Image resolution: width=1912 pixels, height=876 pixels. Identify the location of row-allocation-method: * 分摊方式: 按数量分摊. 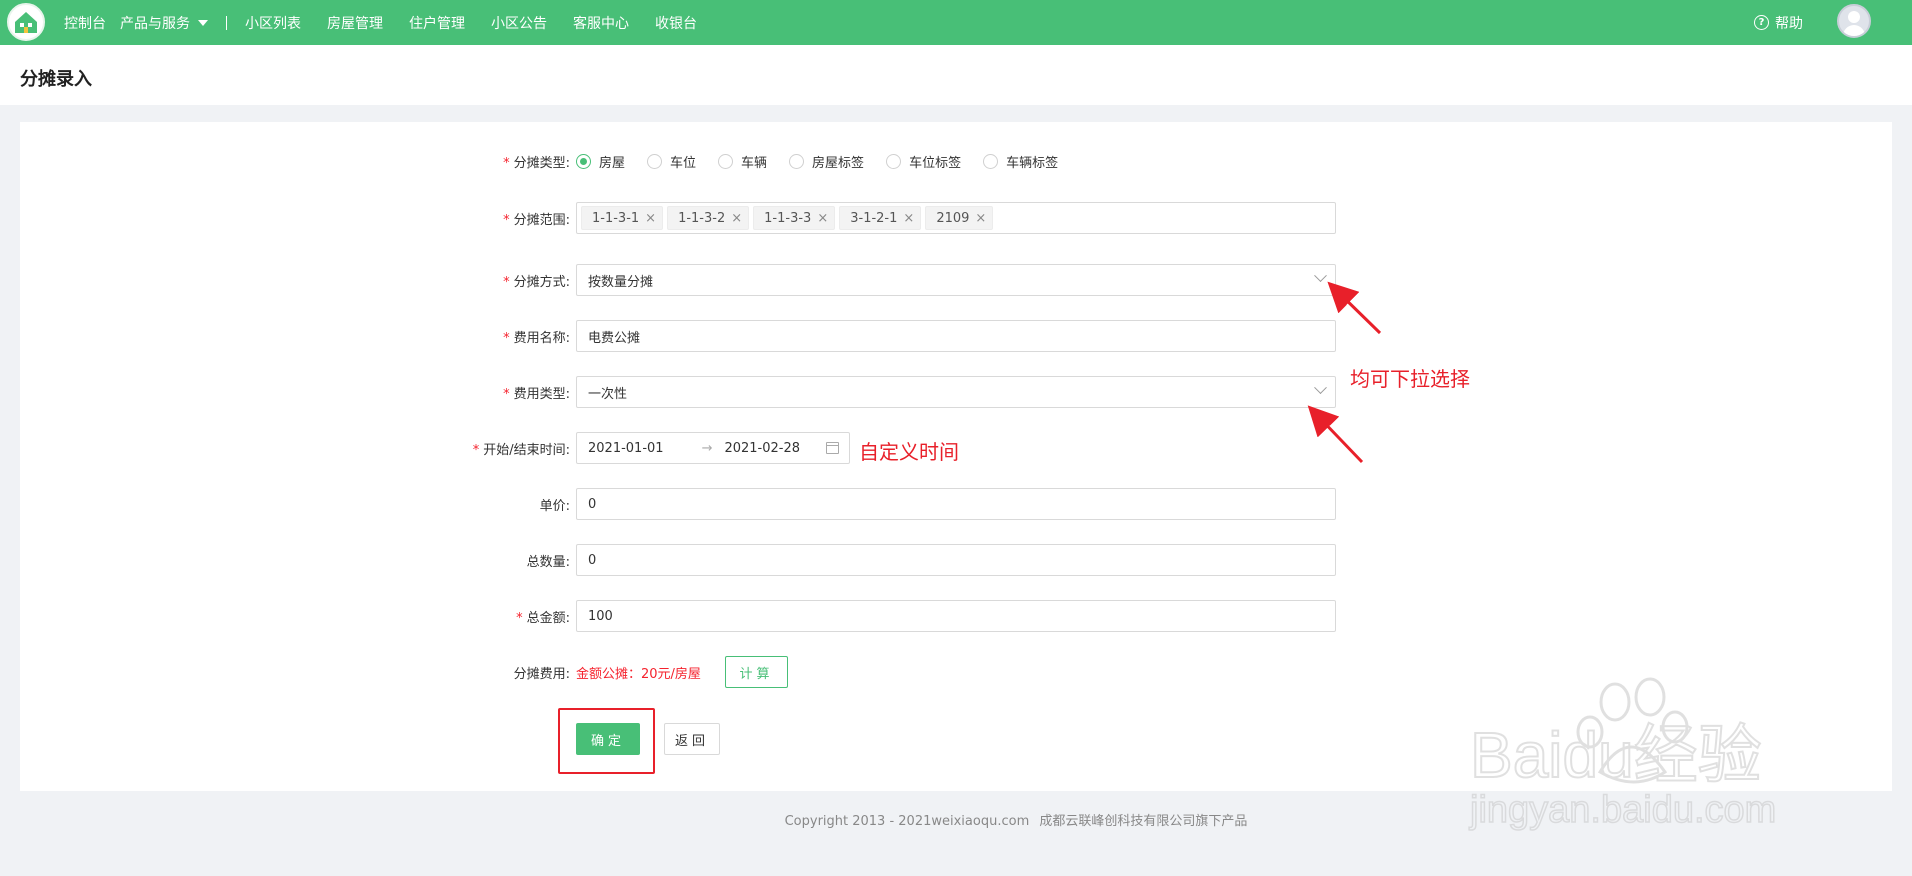
(956, 280).